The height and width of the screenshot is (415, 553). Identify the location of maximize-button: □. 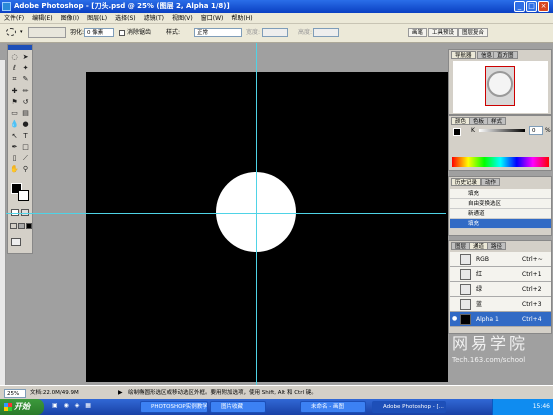
(531, 6).